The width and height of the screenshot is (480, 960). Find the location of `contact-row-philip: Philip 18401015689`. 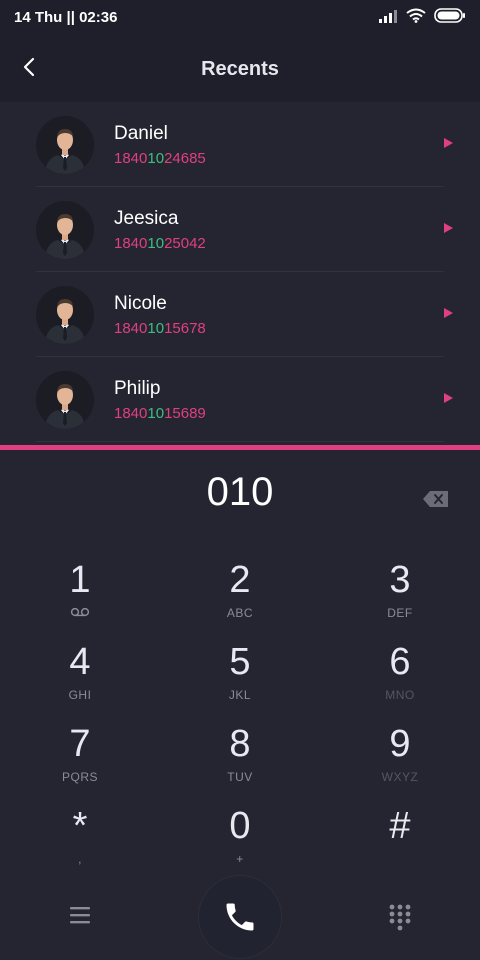

contact-row-philip: Philip 18401015689 is located at coordinates (240, 399).